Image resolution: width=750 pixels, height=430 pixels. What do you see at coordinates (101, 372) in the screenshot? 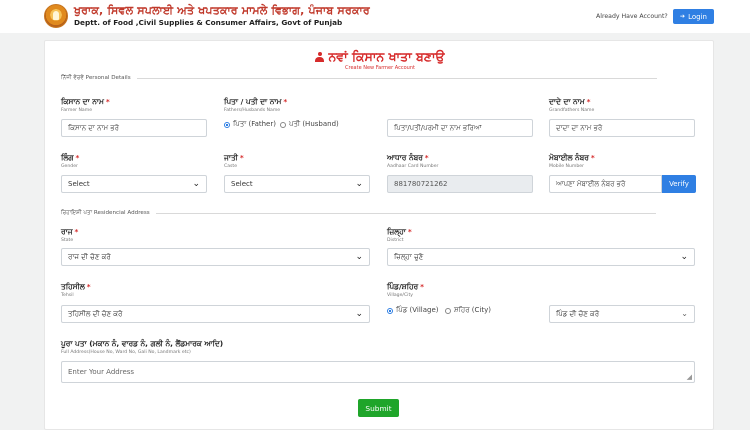
I see `address-placeholder: Enter Your Address` at bounding box center [101, 372].